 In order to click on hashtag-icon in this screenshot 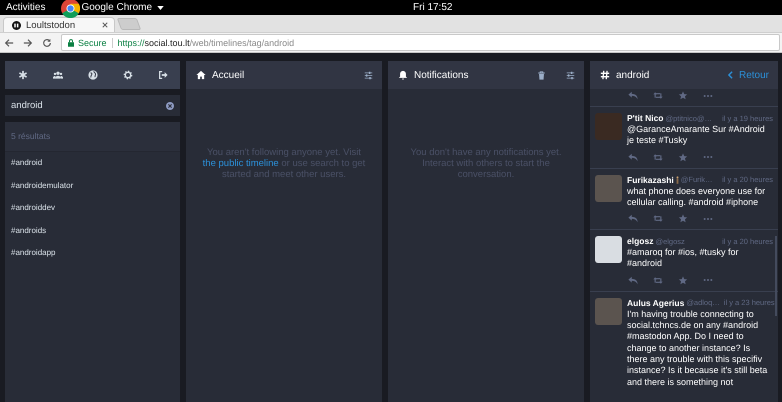, I will do `click(605, 75)`.